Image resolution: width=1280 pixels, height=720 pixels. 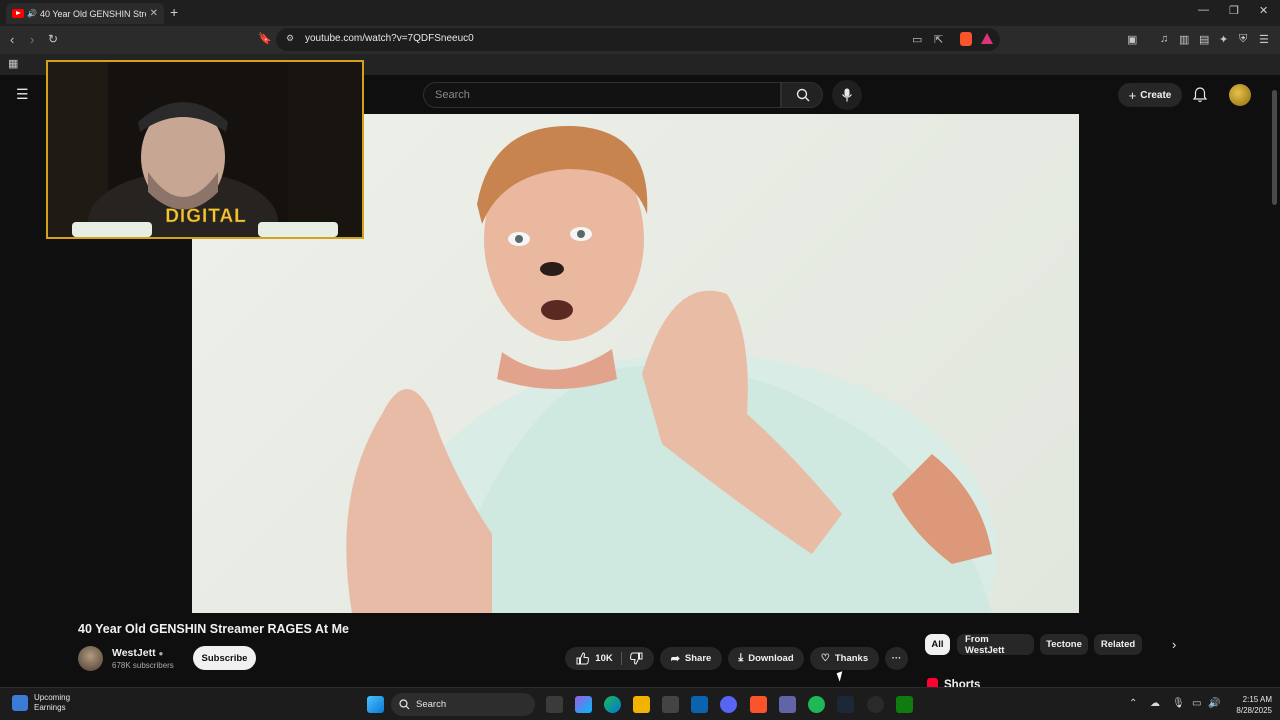 I want to click on channel-name-text: WestJett, so click(x=134, y=653).